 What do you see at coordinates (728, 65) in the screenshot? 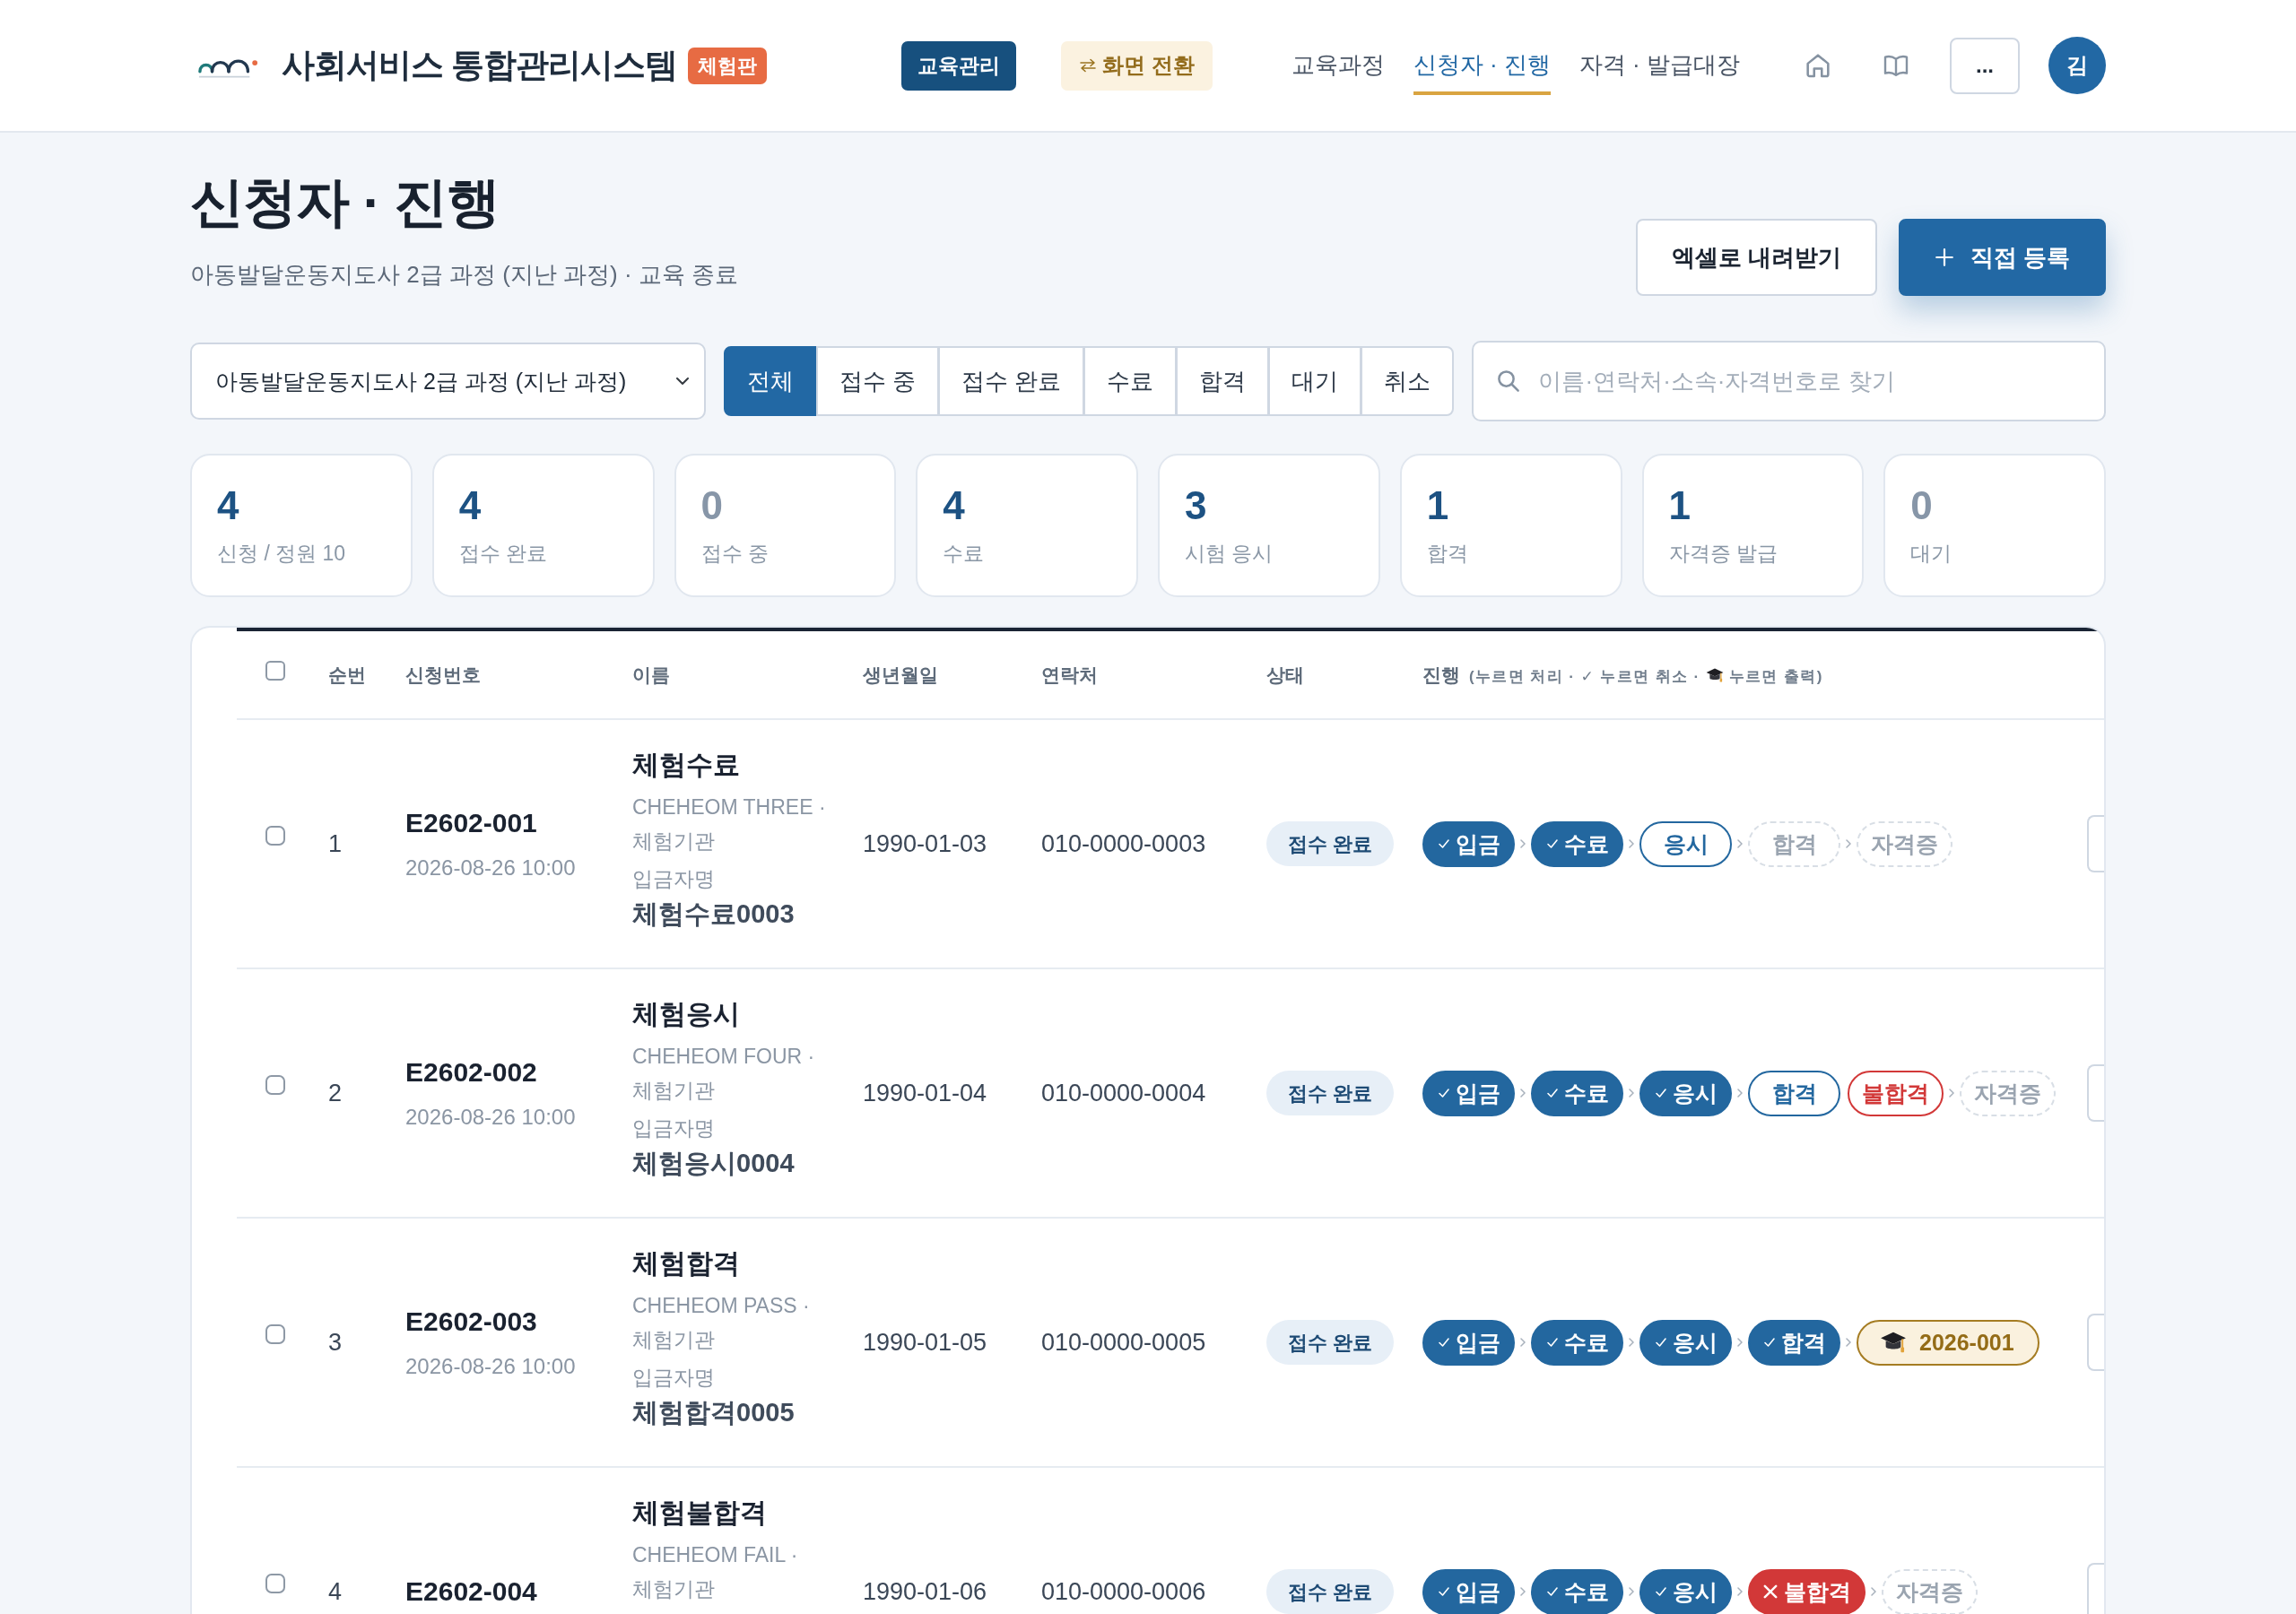
I see `edition-badge: 체험판` at bounding box center [728, 65].